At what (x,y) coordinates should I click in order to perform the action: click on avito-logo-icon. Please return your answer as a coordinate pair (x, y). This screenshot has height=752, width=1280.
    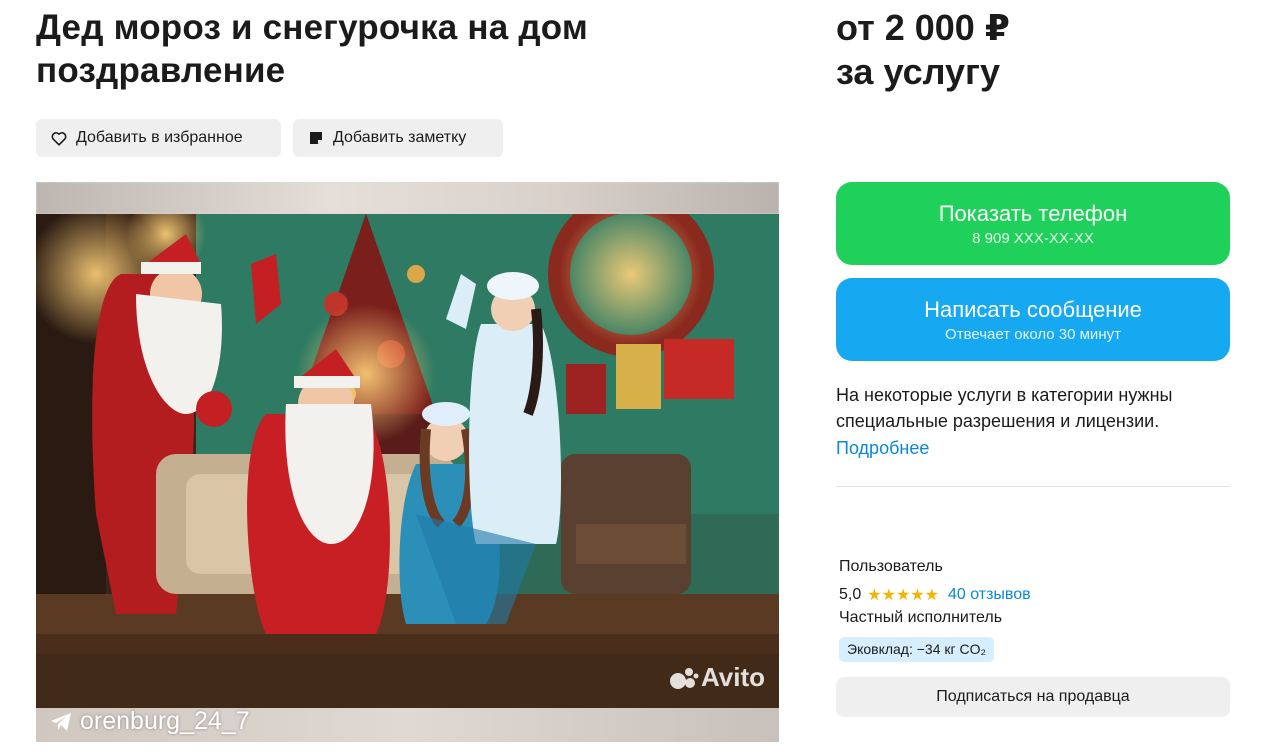
    Looking at the image, I should click on (684, 678).